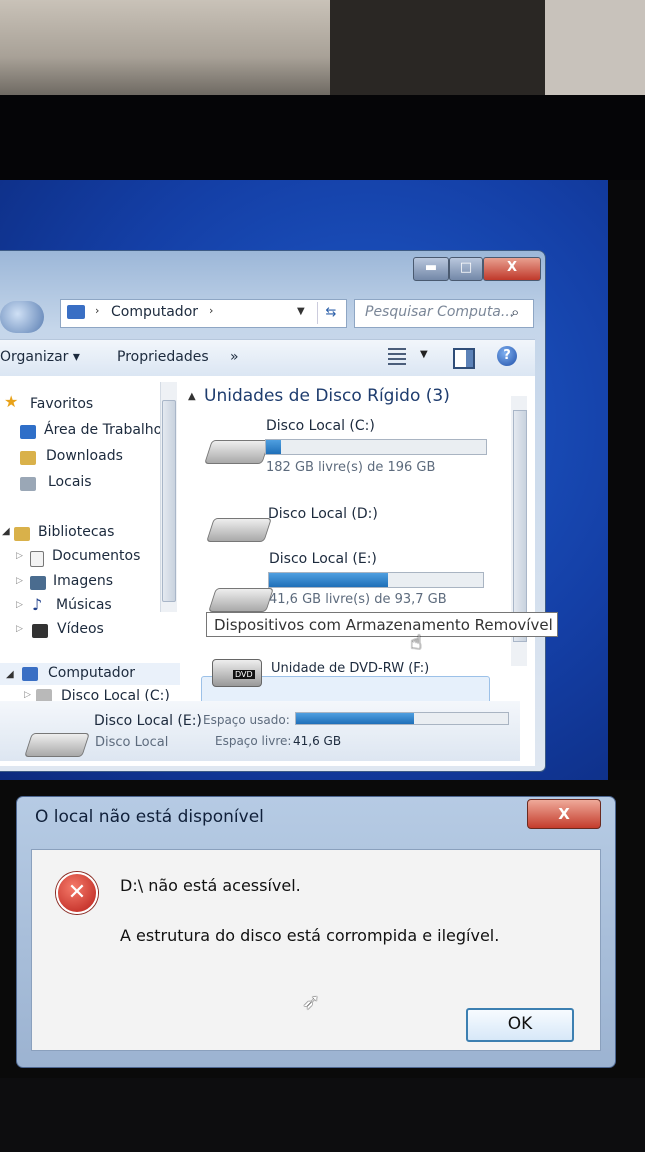  I want to click on drive-e-icon, so click(241, 600).